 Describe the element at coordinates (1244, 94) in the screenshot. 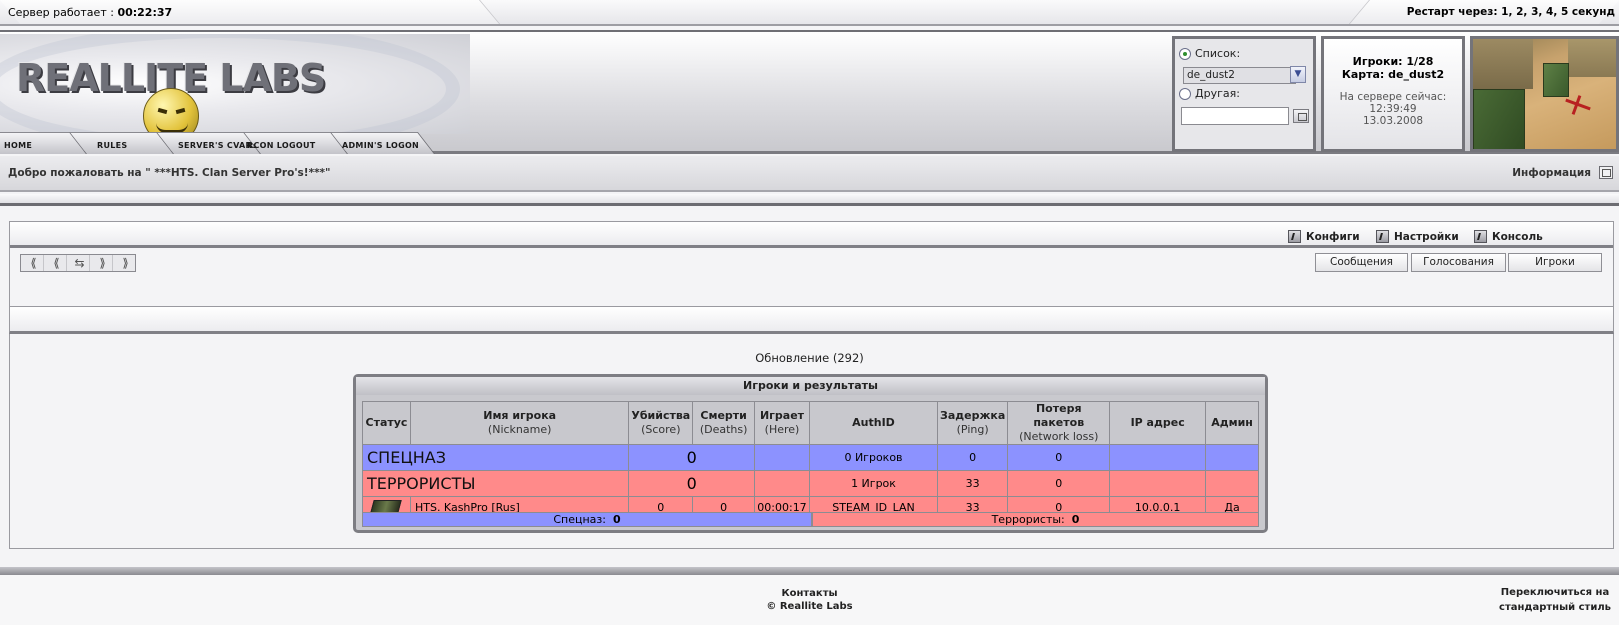

I see `map-change-box: Список: de_dust2 ▼ Другая:` at that location.